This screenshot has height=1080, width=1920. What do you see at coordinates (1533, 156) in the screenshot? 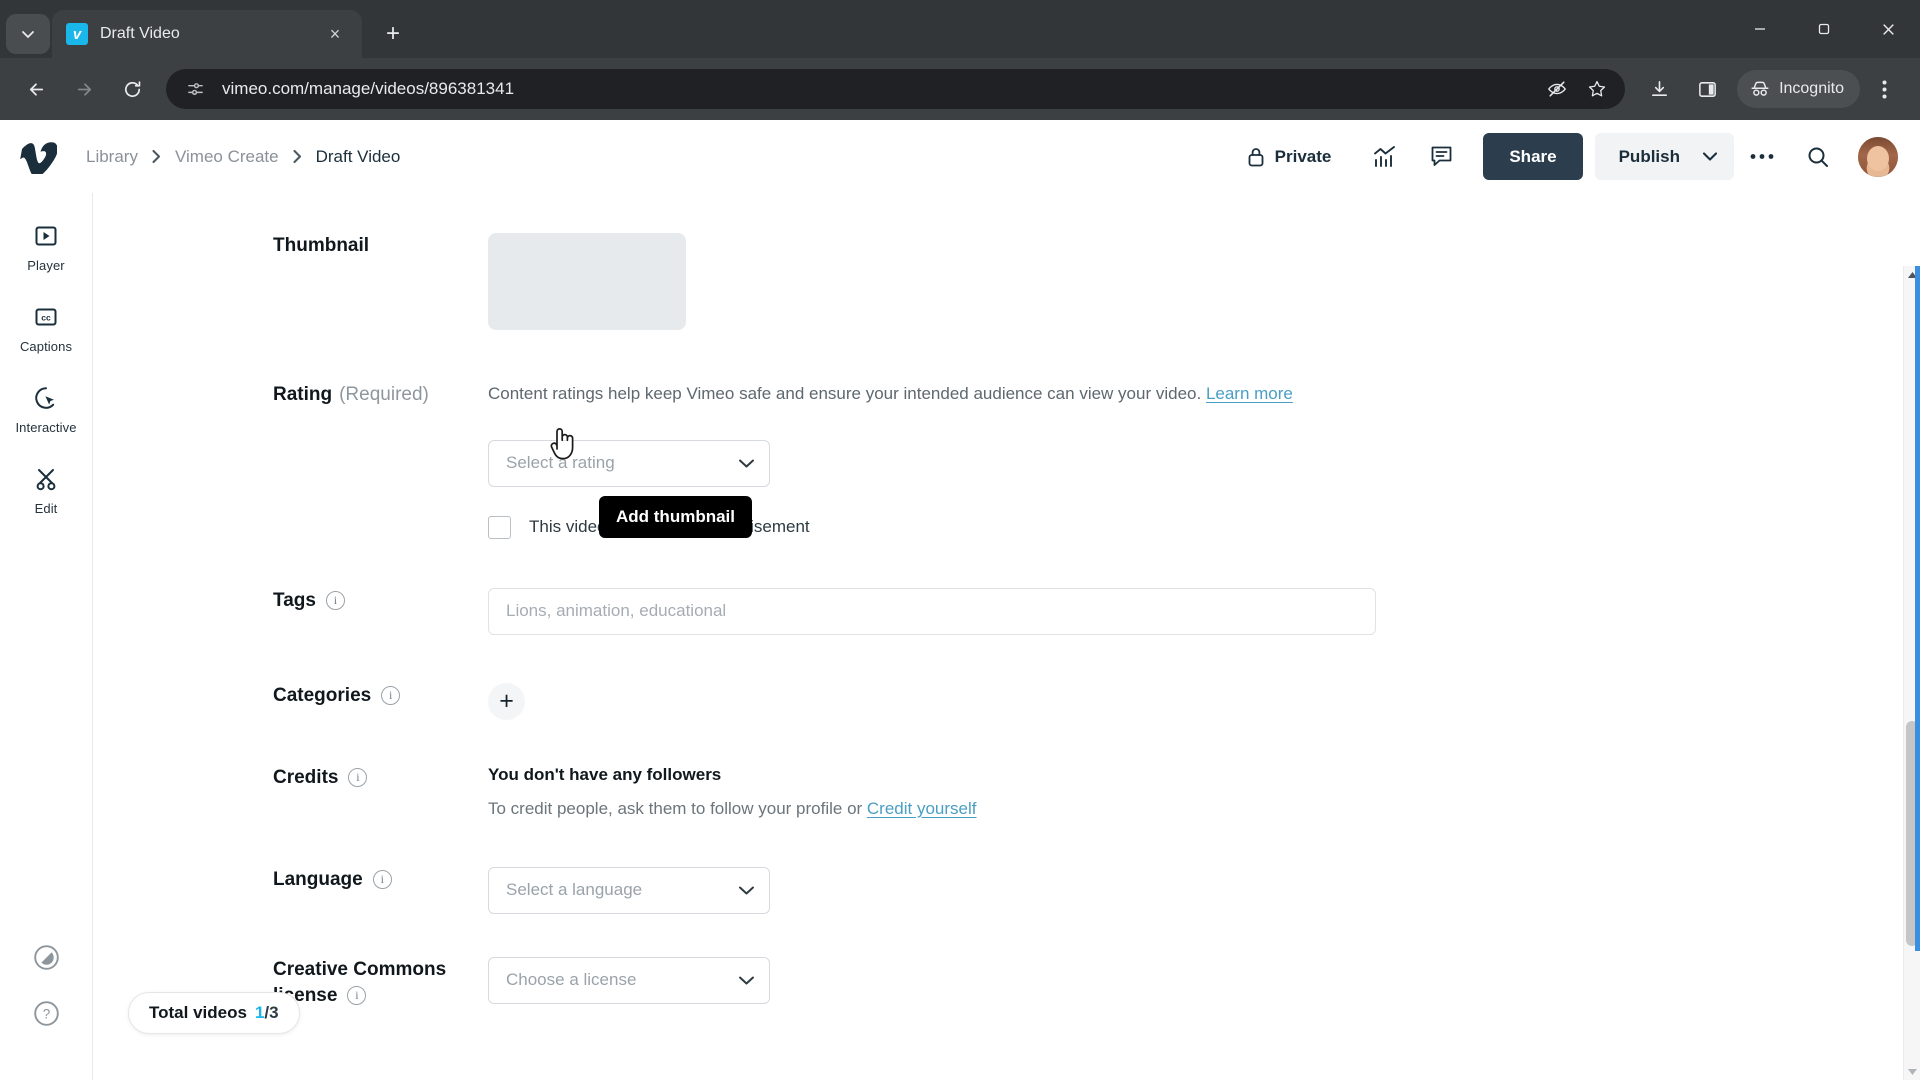
I see `share-button: Share` at bounding box center [1533, 156].